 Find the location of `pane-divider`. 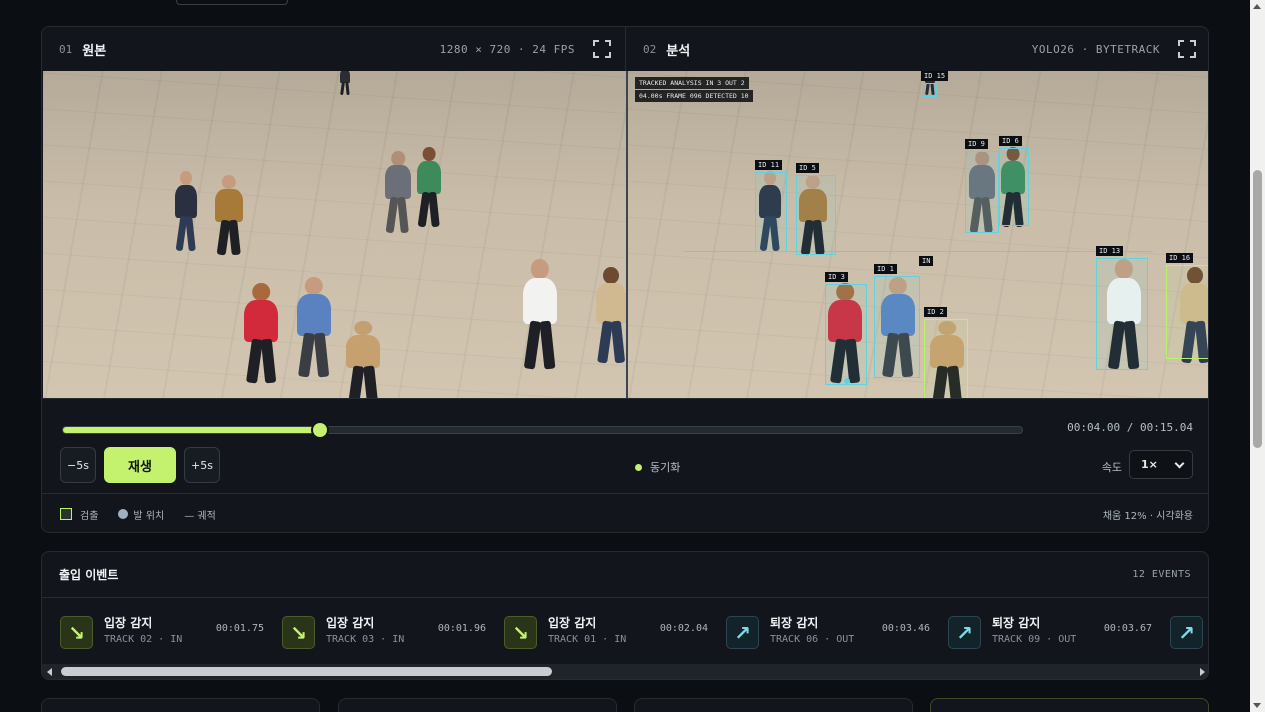

pane-divider is located at coordinates (627, 234).